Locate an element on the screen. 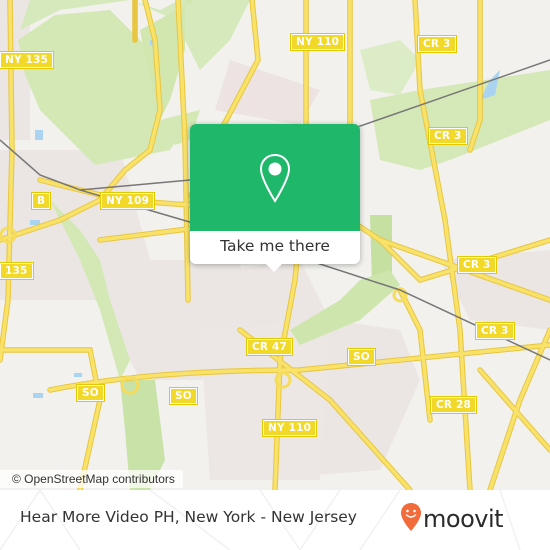 Image resolution: width=550 pixels, height=550 pixels. map-pin-icon is located at coordinates (275, 181).